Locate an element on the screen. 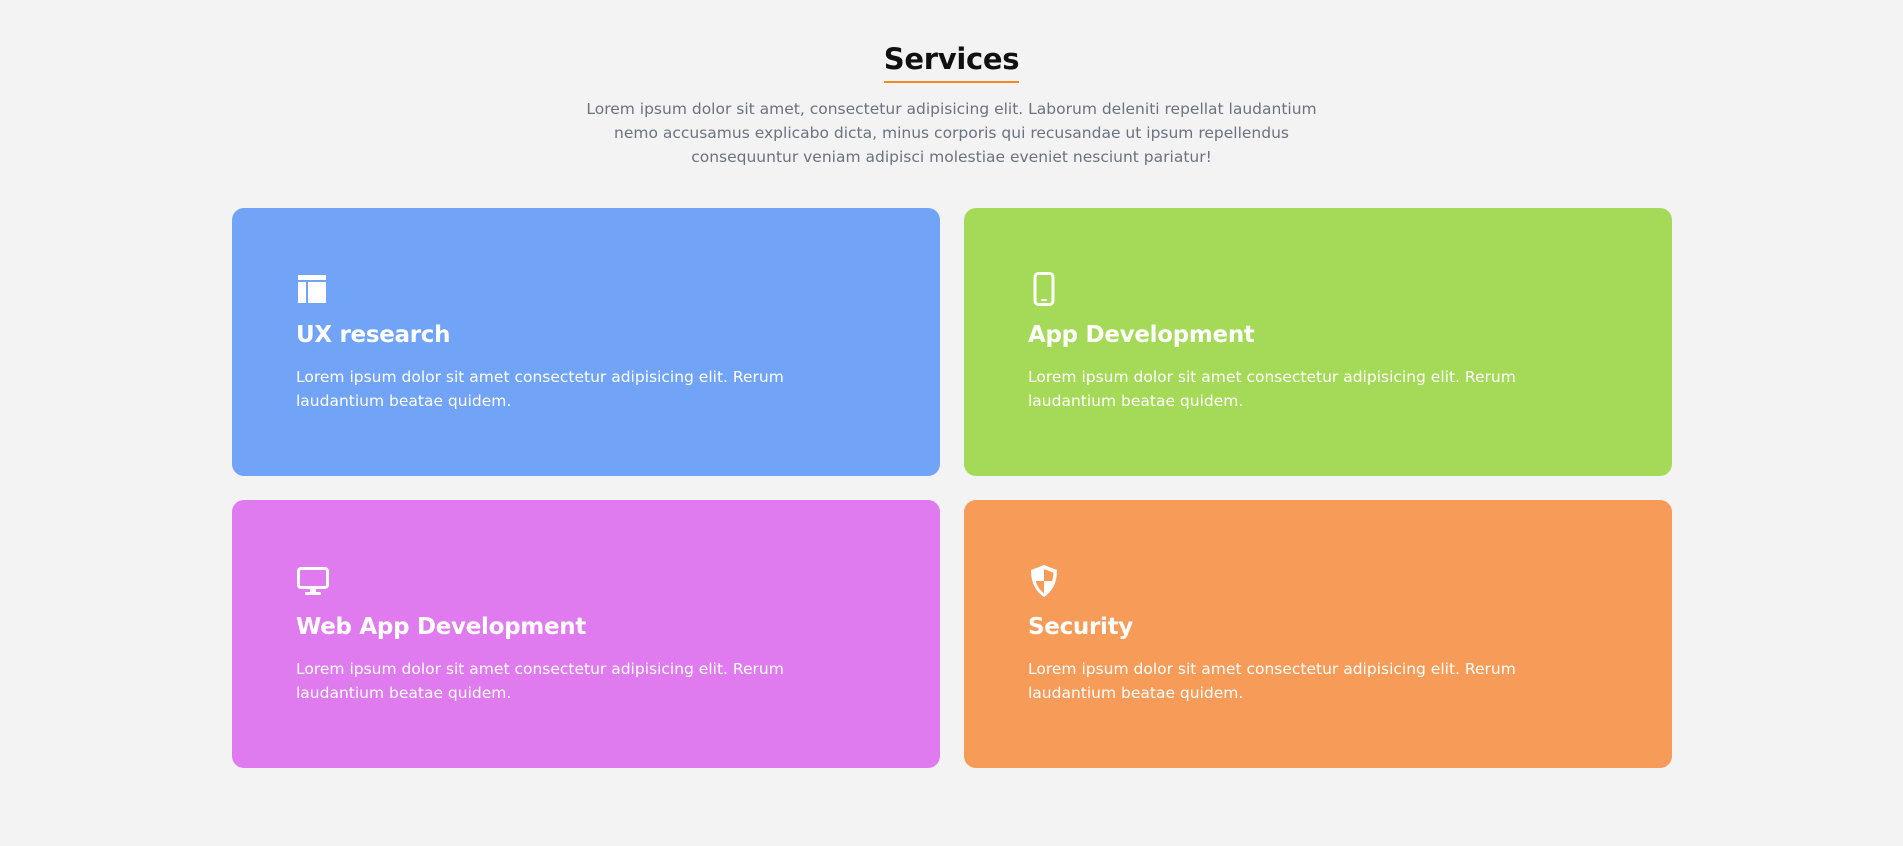 The height and width of the screenshot is (846, 1903). service-card-title: Web App Development is located at coordinates (441, 627).